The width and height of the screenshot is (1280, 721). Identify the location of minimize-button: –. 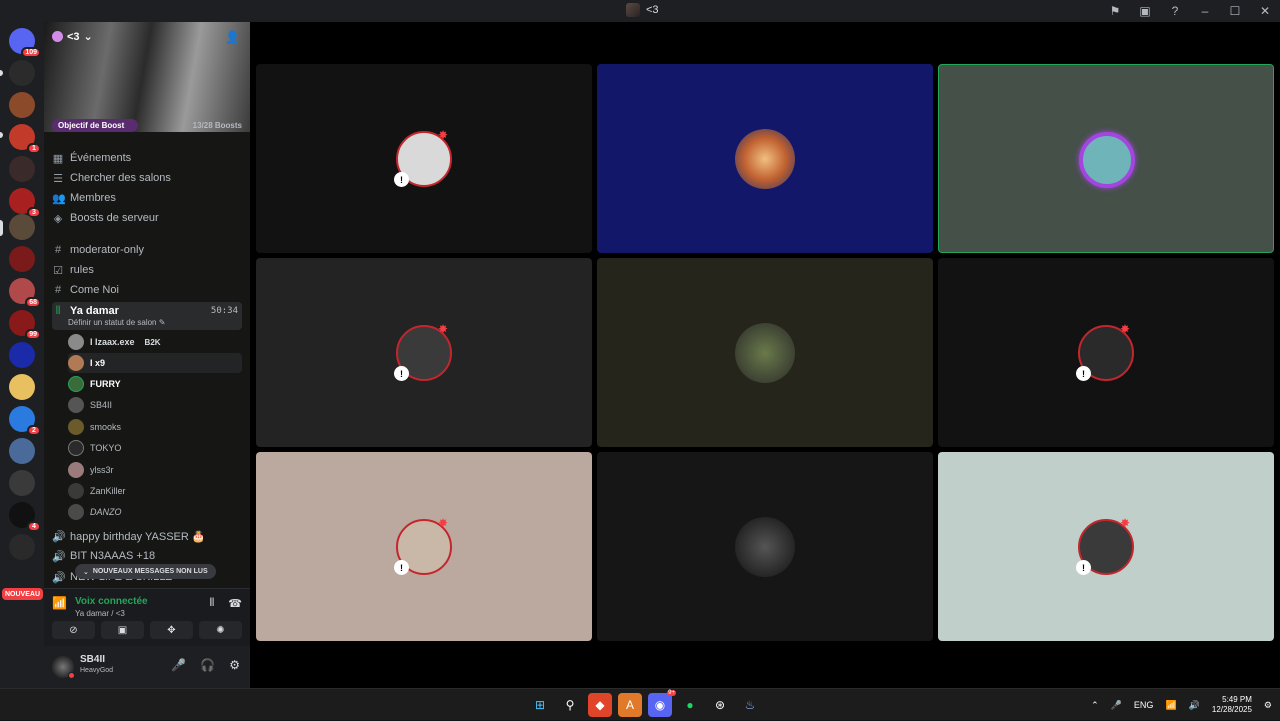
(1205, 11).